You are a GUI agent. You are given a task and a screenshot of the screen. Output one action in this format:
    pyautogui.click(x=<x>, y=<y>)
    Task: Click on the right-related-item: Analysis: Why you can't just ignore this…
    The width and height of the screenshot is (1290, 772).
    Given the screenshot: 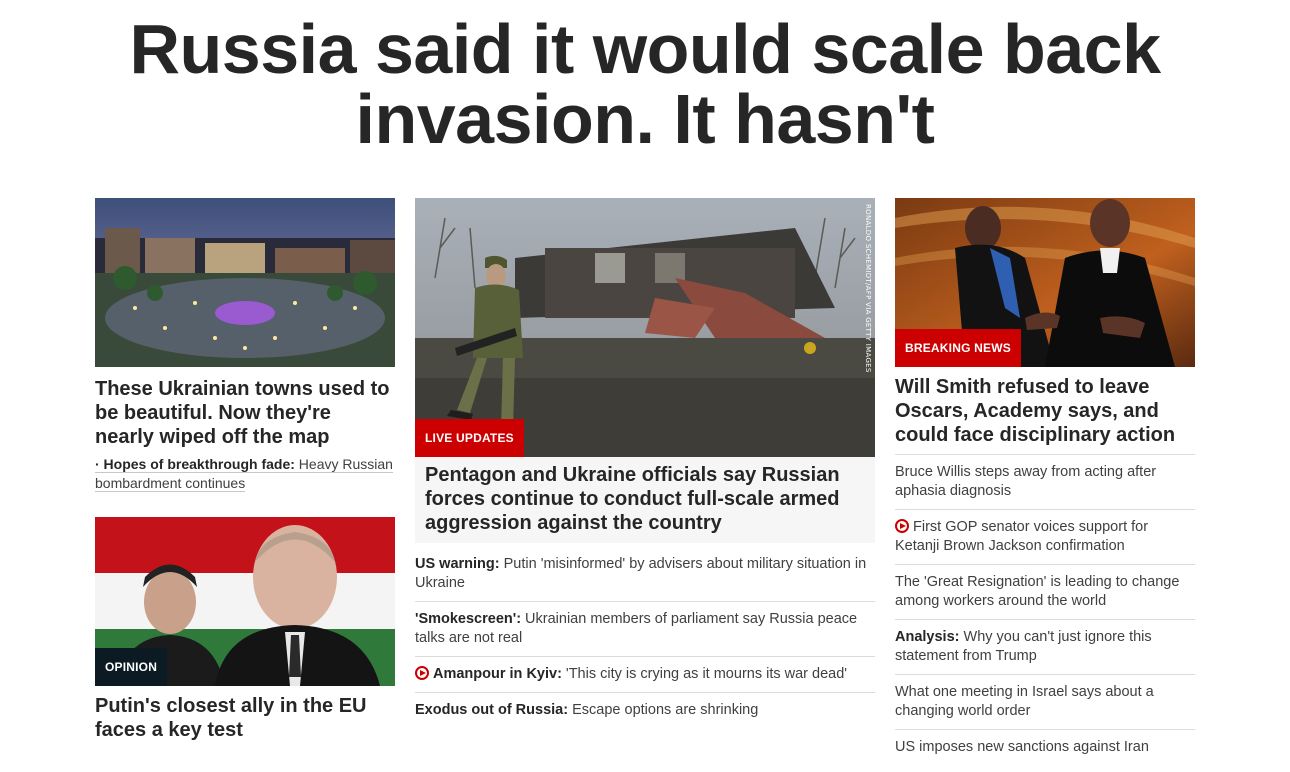 What is the action you would take?
    pyautogui.click(x=1045, y=647)
    